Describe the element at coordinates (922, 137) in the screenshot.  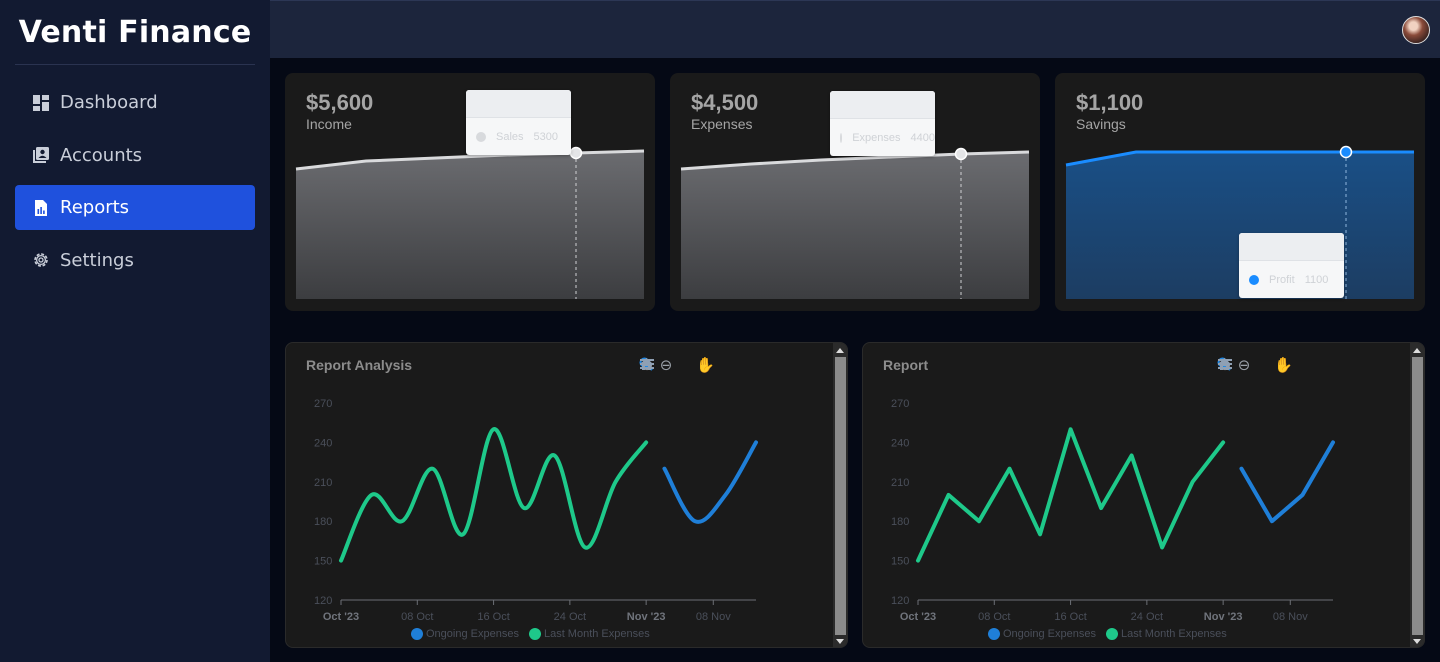
I see `tooltip-value: 4400` at that location.